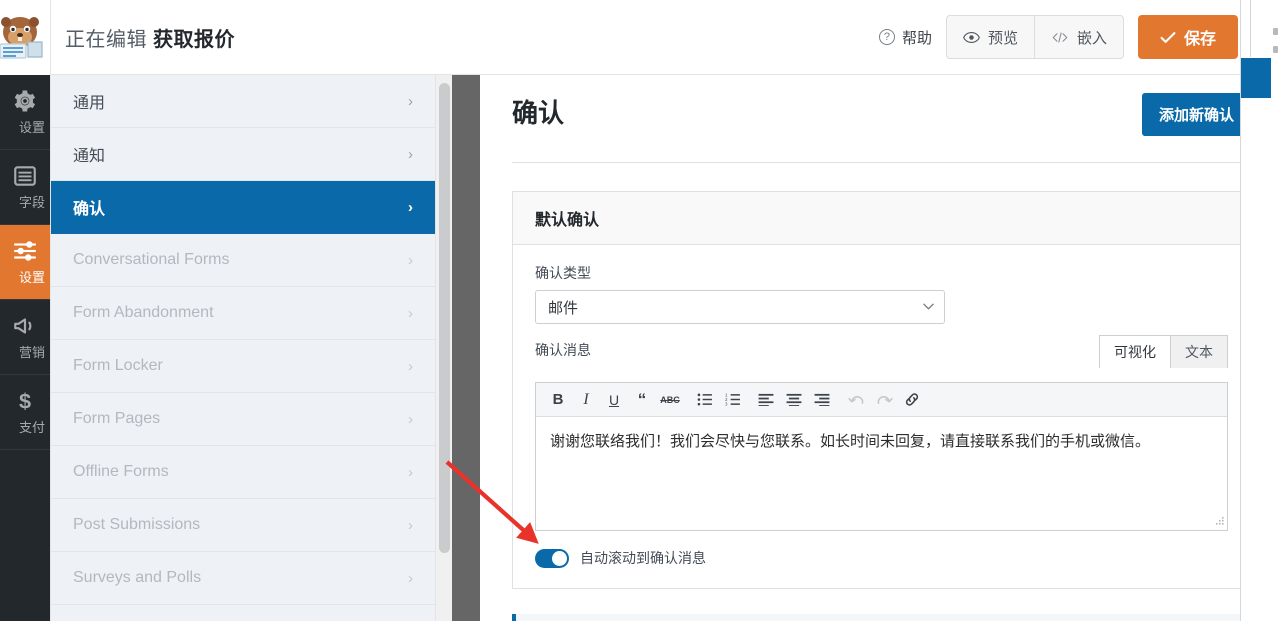 This screenshot has height=621, width=1283. Describe the element at coordinates (766, 400) in the screenshot. I see `align-left-icon` at that location.